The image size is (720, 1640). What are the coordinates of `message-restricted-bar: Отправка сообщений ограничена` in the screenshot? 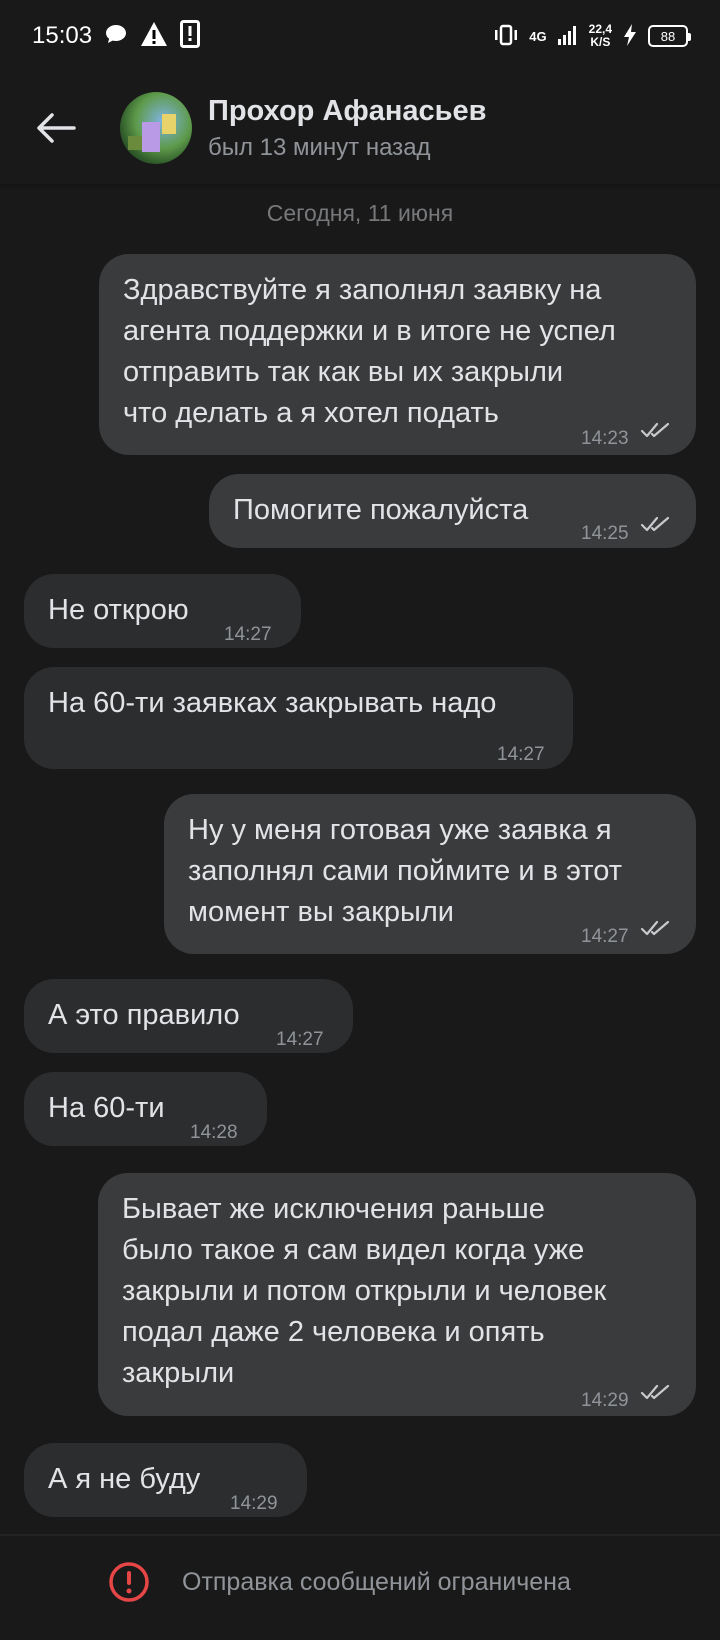 It's located at (360, 1587).